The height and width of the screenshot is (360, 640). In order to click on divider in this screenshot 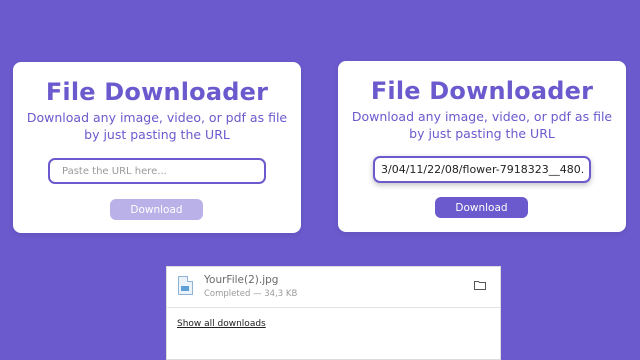, I will do `click(333, 307)`.